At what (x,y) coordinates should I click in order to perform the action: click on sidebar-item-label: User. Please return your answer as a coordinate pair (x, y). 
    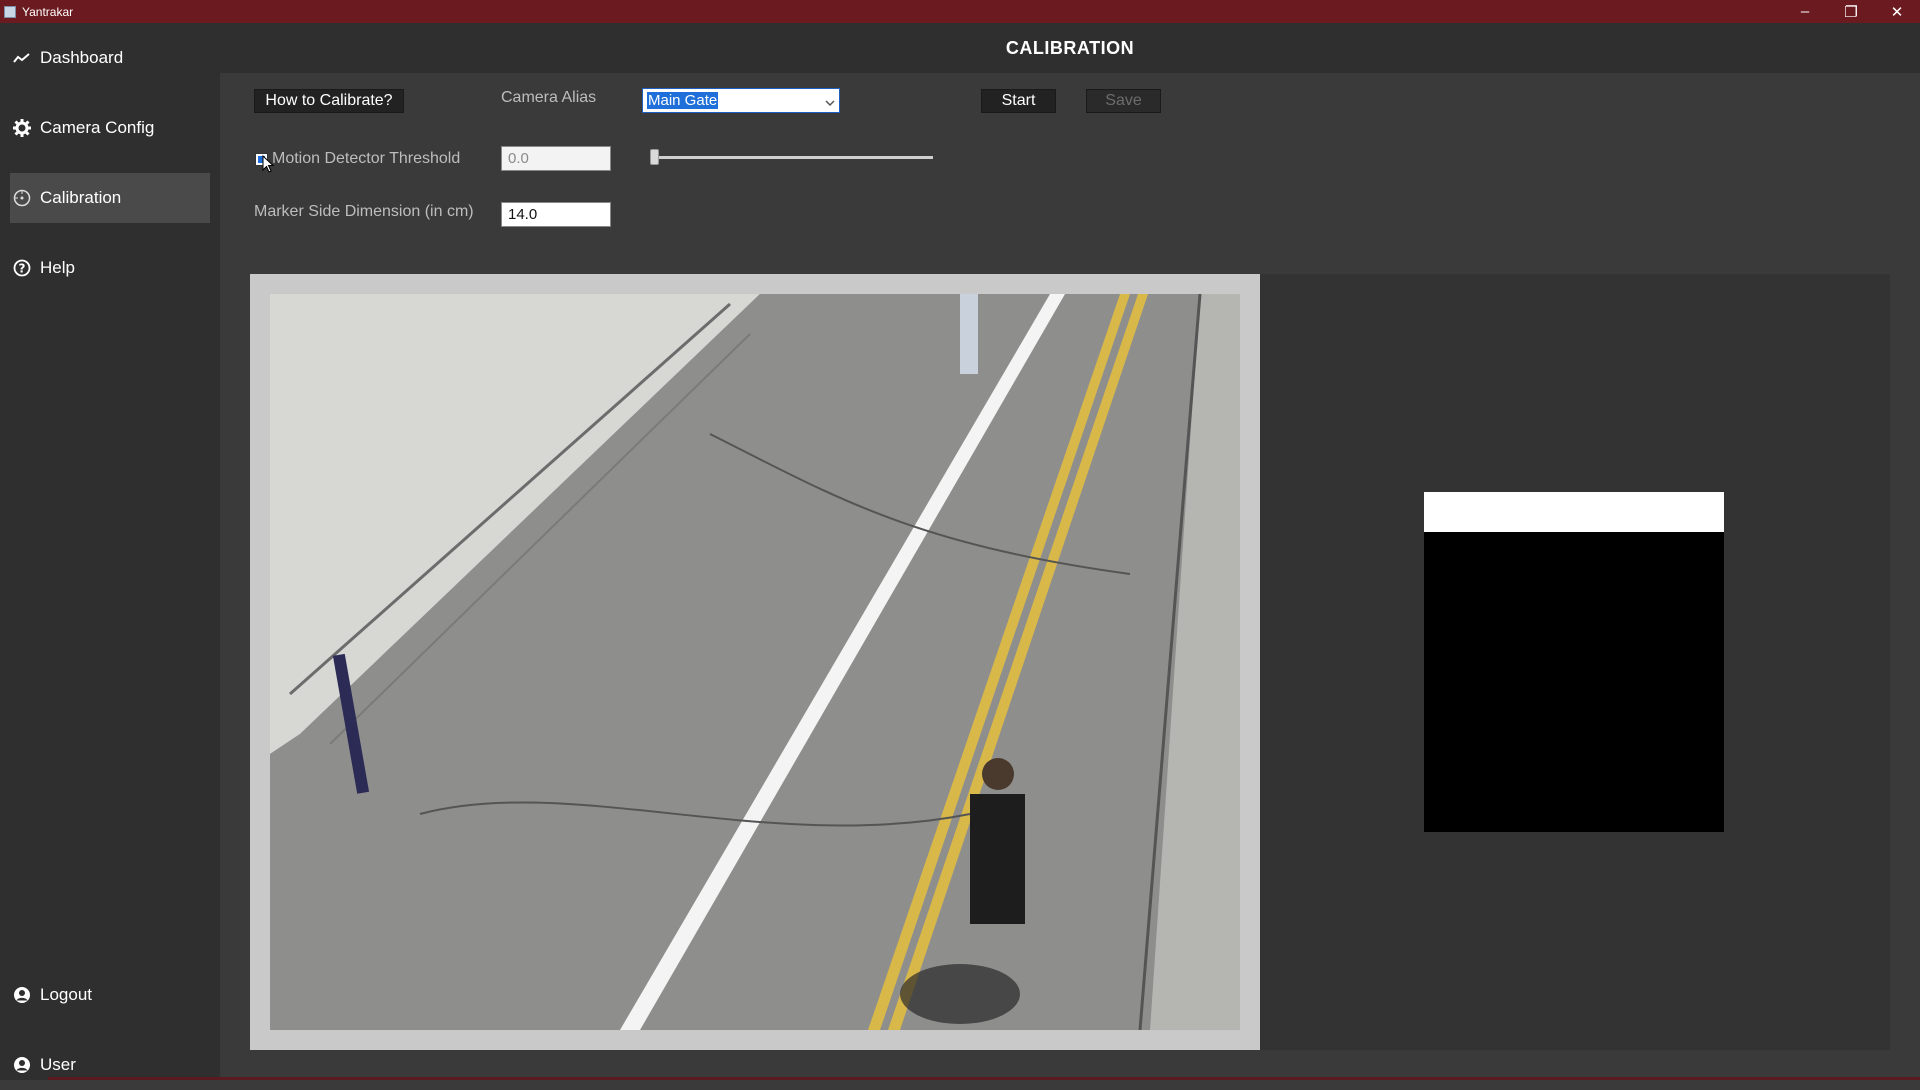
    Looking at the image, I should click on (58, 1064).